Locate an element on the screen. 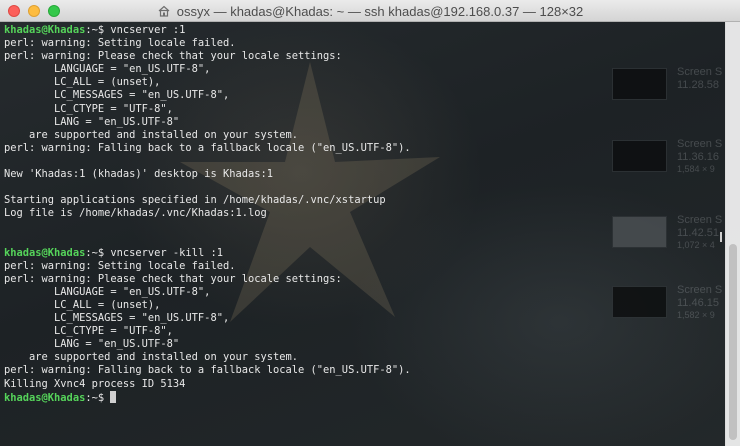 The height and width of the screenshot is (446, 740). terminal-prompt-line: khadas@Khadas:~$ vncserver -kill :1 is located at coordinates (364, 253).